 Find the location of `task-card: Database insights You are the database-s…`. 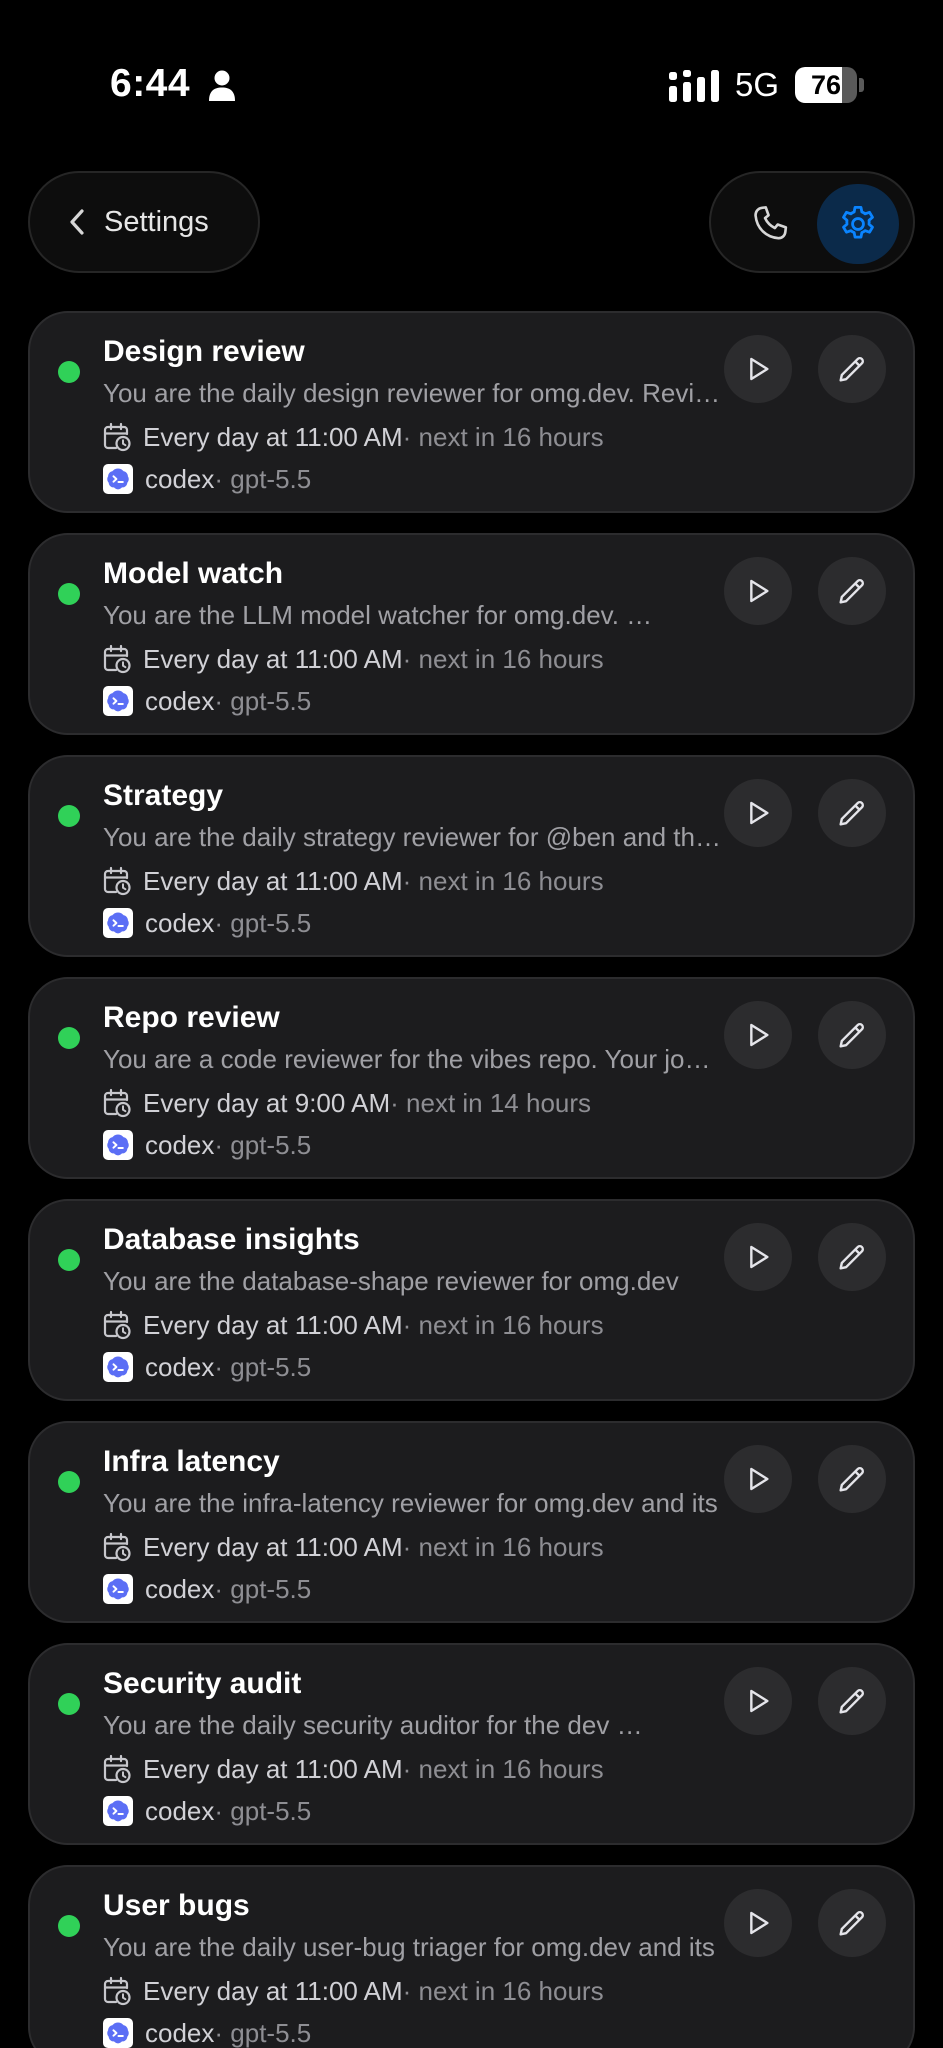

task-card: Database insights You are the database-s… is located at coordinates (471, 1300).